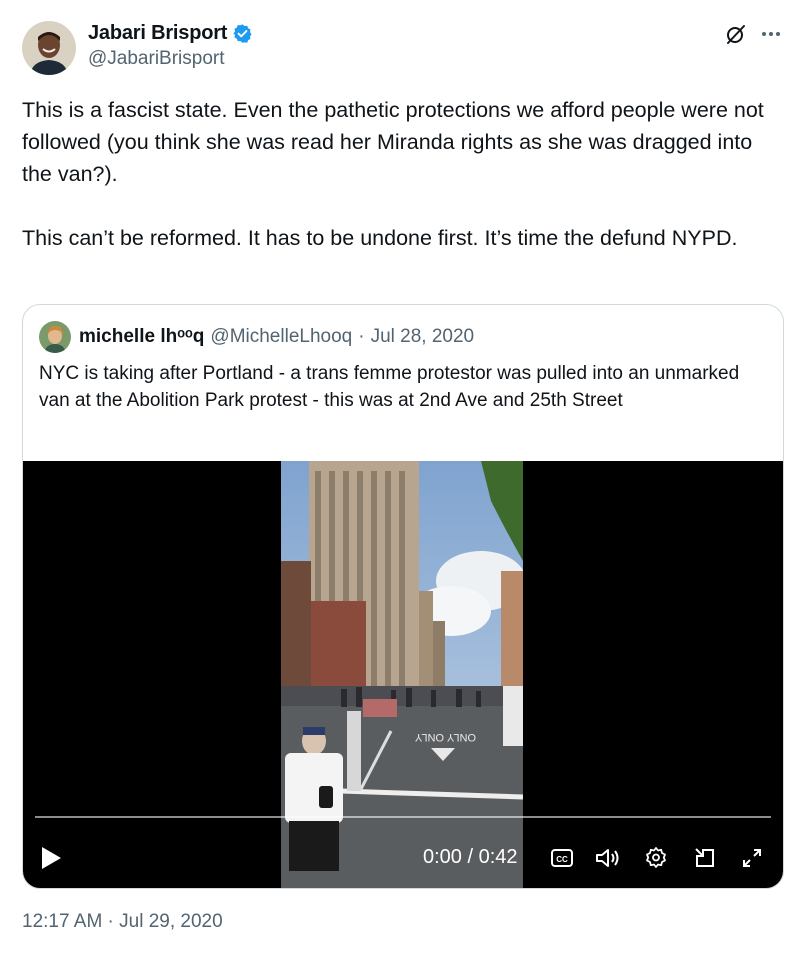 This screenshot has height=953, width=800. What do you see at coordinates (170, 59) in the screenshot?
I see `author-handle: @JabariBrisport` at bounding box center [170, 59].